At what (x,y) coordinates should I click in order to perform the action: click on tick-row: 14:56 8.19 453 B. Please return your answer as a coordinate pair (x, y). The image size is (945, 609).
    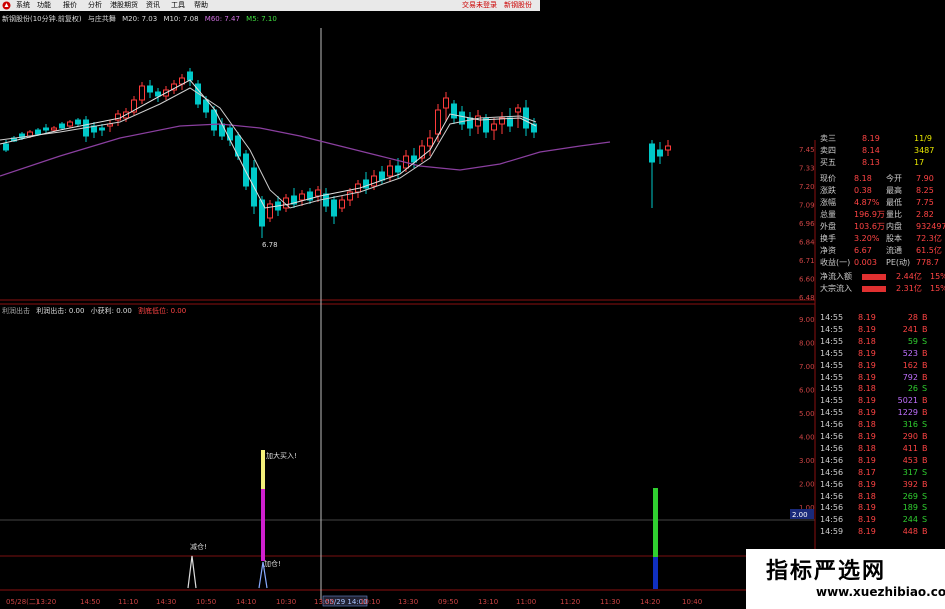
    Looking at the image, I should click on (880, 460).